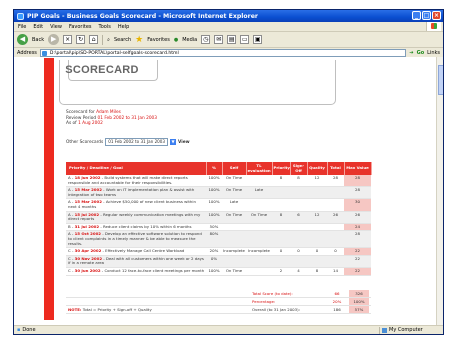 The image size is (459, 361). Describe the element at coordinates (184, 142) in the screenshot. I see `view-link: View` at that location.